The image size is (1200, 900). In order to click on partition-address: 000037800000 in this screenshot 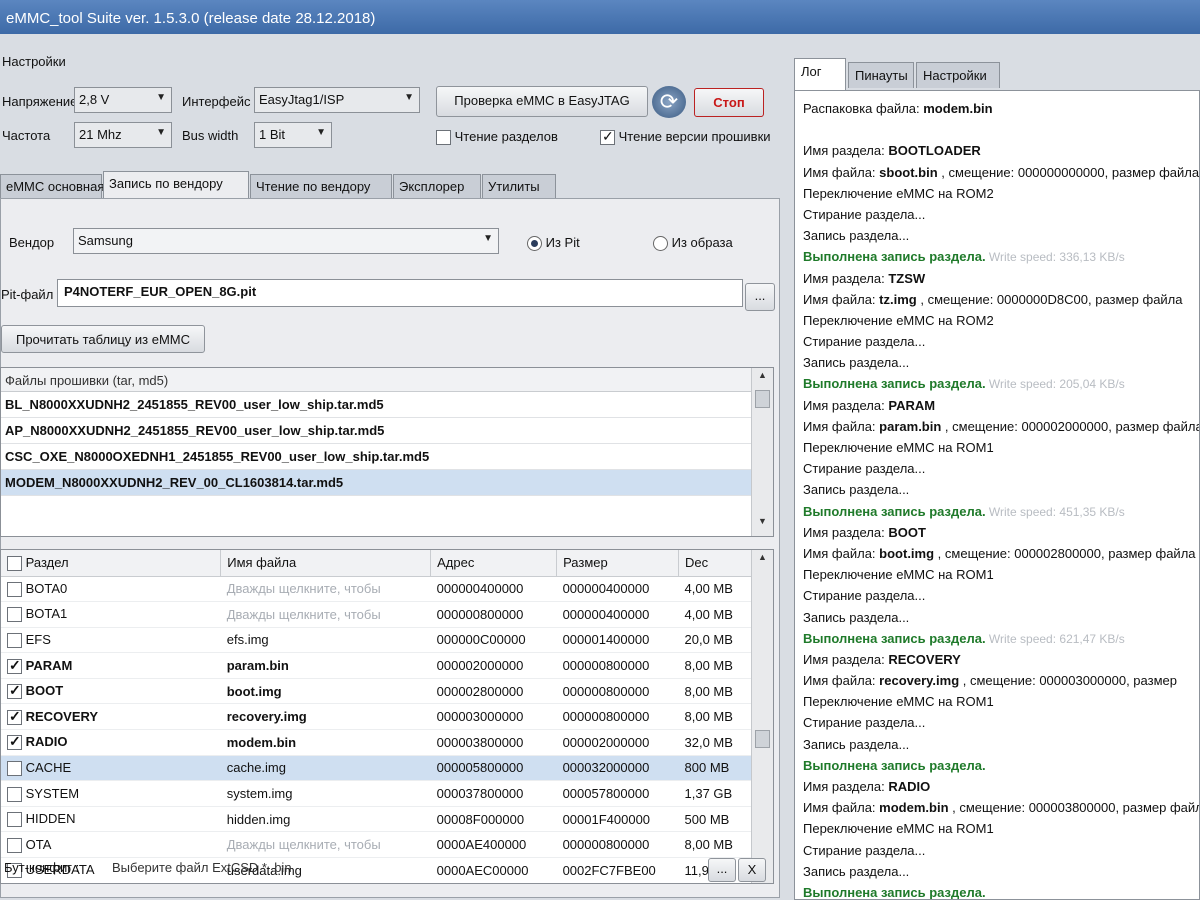, I will do `click(493, 793)`.